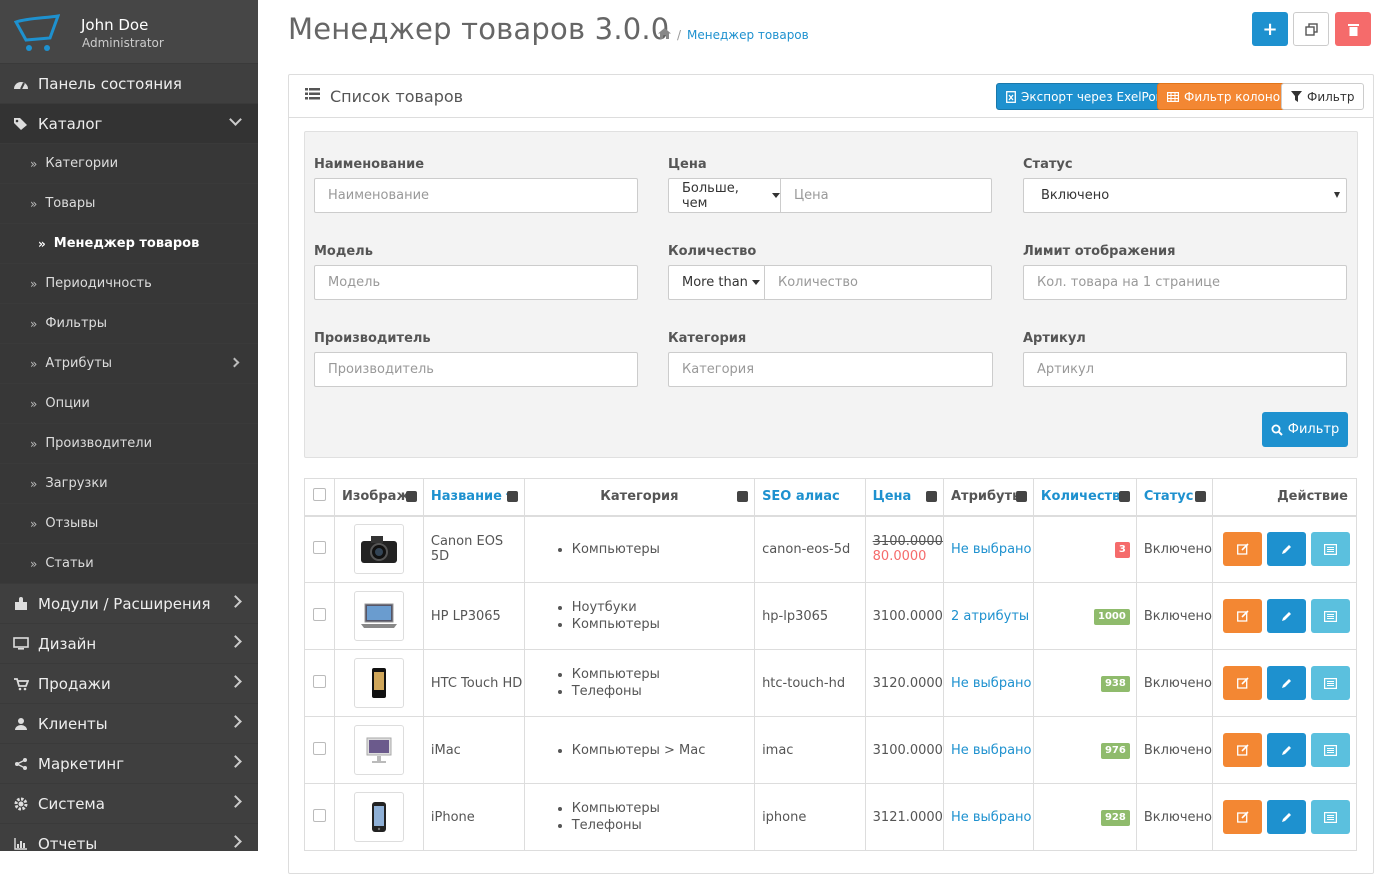  Describe the element at coordinates (904, 683) in the screenshot. I see `price-cell: 3120.0000` at that location.